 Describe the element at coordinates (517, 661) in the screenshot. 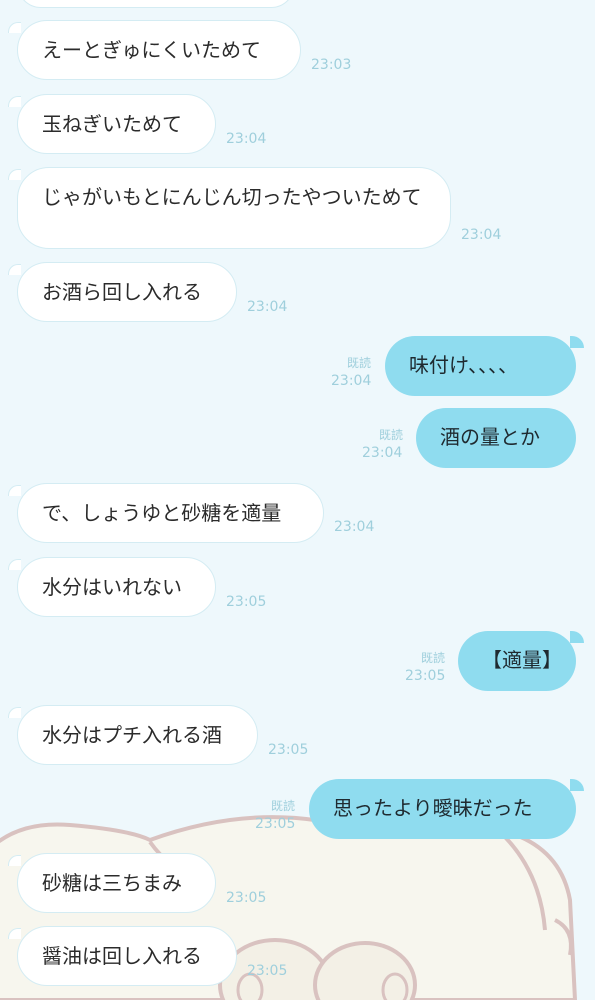

I see `message-bubble: 【適量】` at that location.